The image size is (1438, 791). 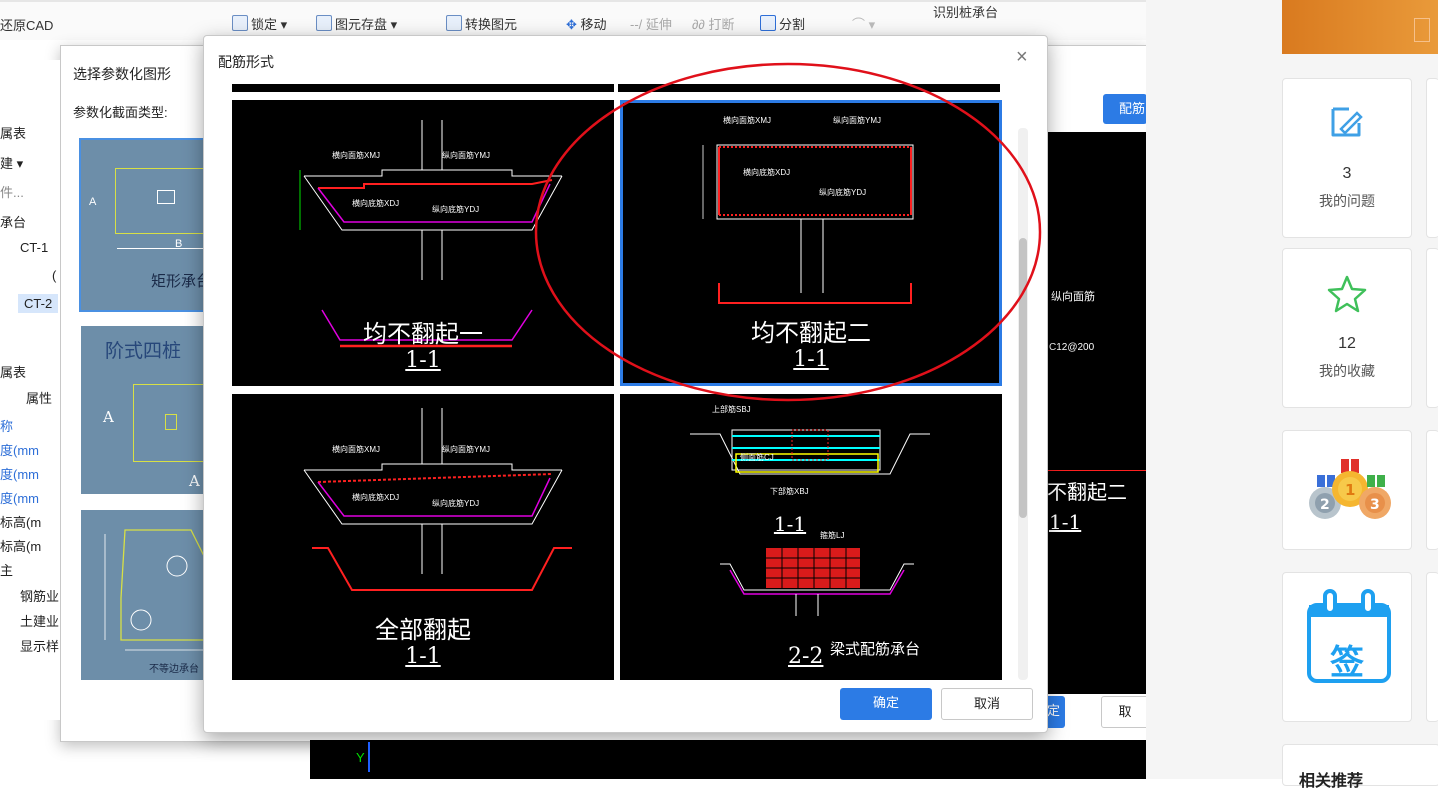 What do you see at coordinates (1331, 781) in the screenshot?
I see `recommend-title: 相关推荐` at bounding box center [1331, 781].